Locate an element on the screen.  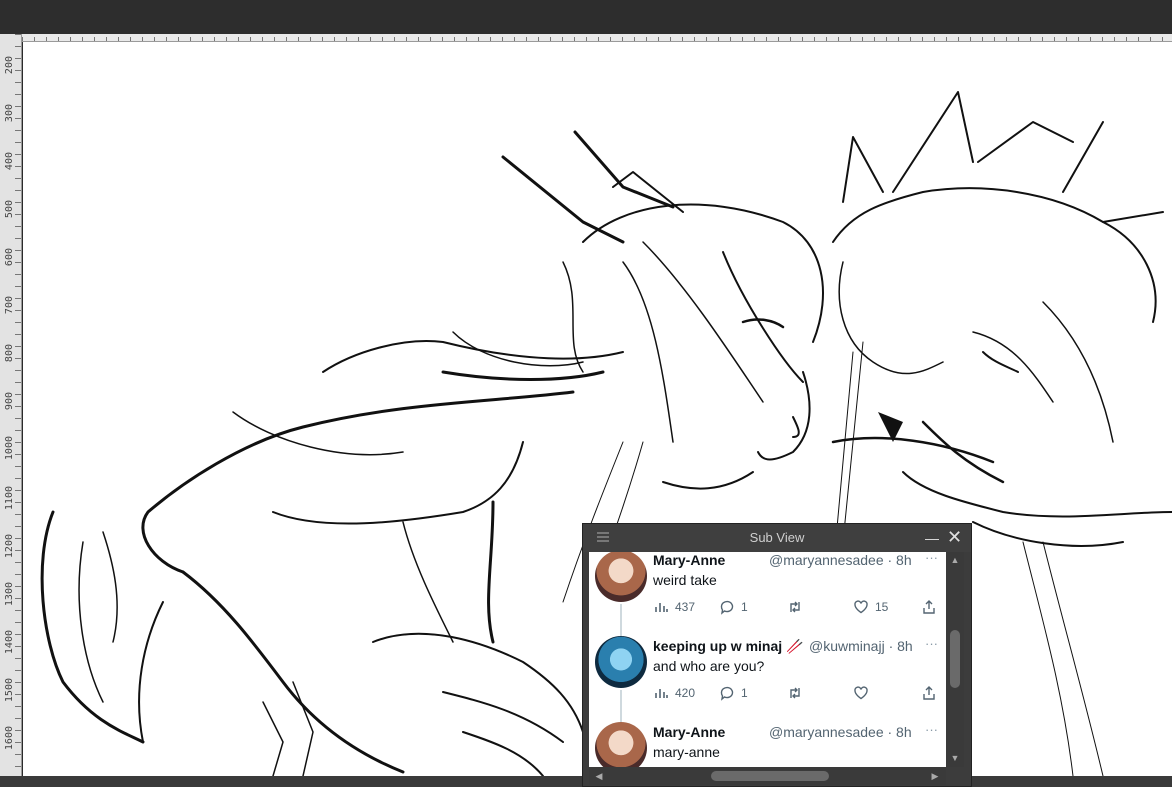
scroll-left-arrow-icon: ◀ is located at coordinates (599, 776).